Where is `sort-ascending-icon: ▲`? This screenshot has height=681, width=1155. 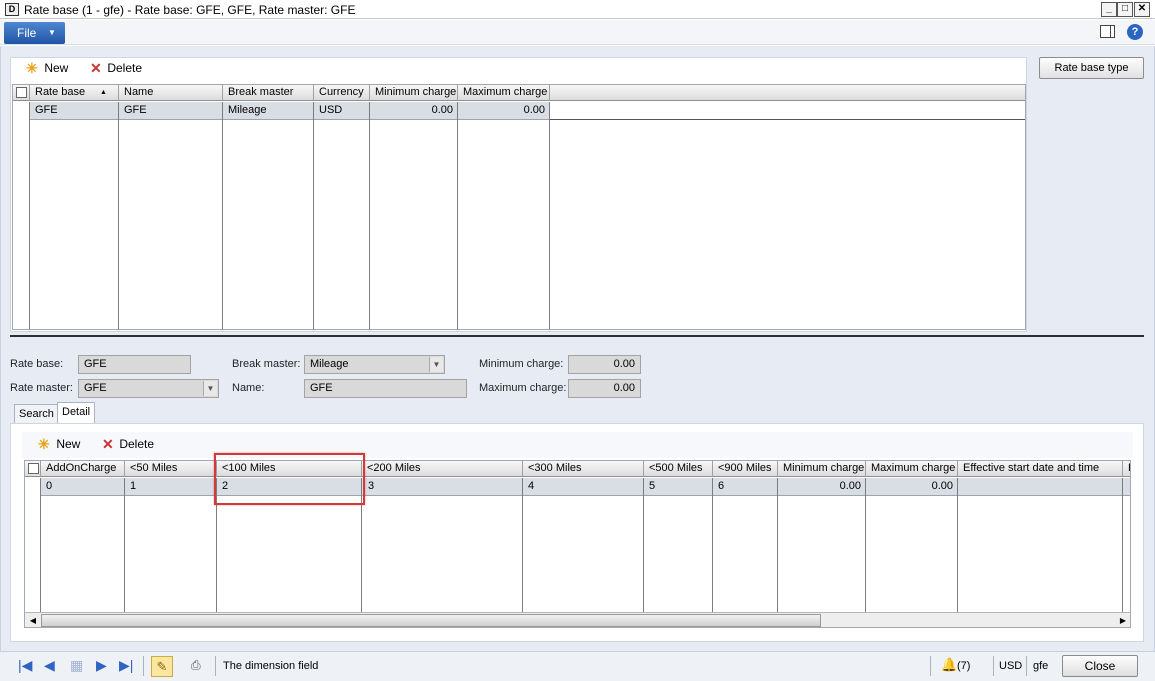 sort-ascending-icon: ▲ is located at coordinates (103, 92).